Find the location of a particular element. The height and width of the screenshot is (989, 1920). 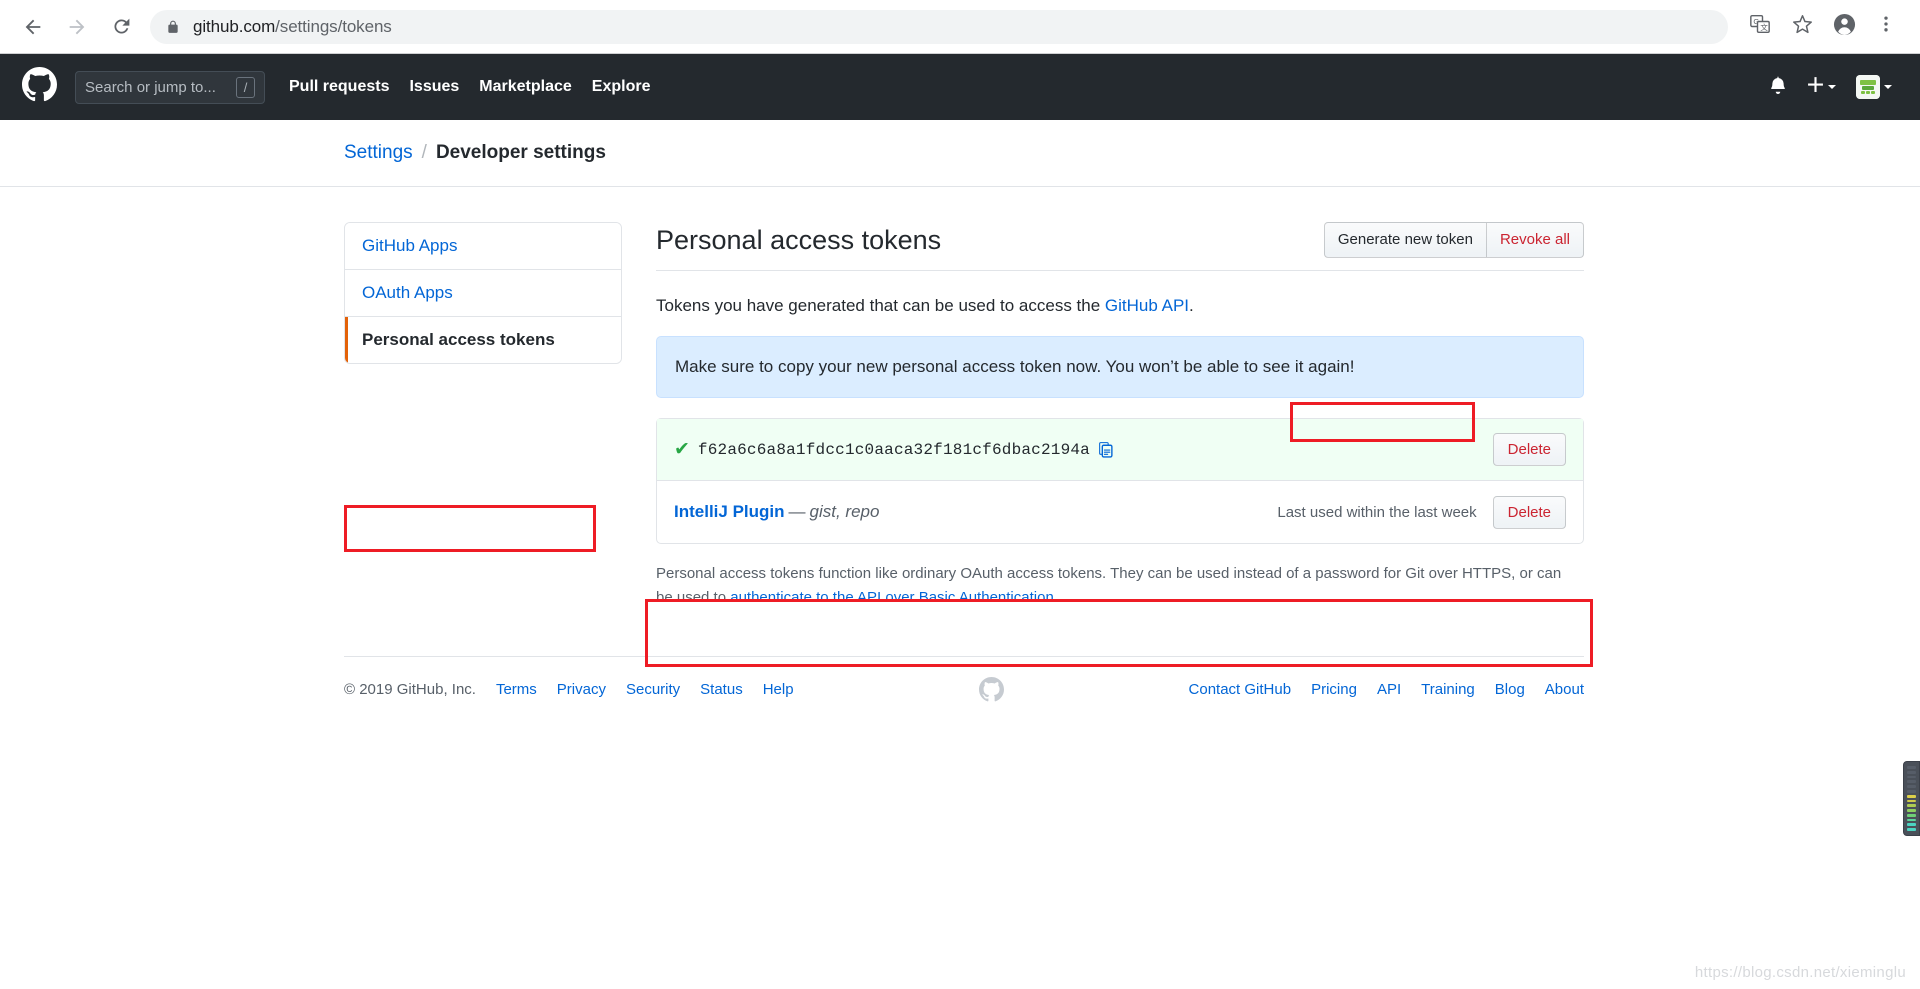

bookmark-button is located at coordinates (1802, 27).